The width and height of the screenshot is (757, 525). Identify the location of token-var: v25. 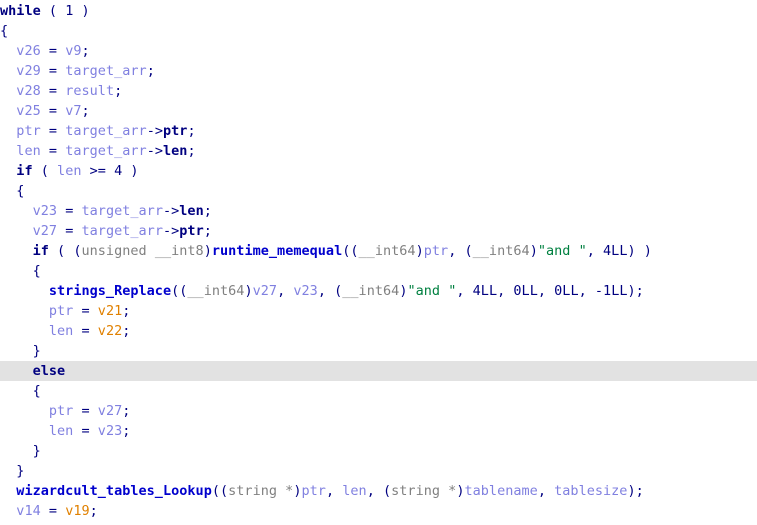
(28, 111).